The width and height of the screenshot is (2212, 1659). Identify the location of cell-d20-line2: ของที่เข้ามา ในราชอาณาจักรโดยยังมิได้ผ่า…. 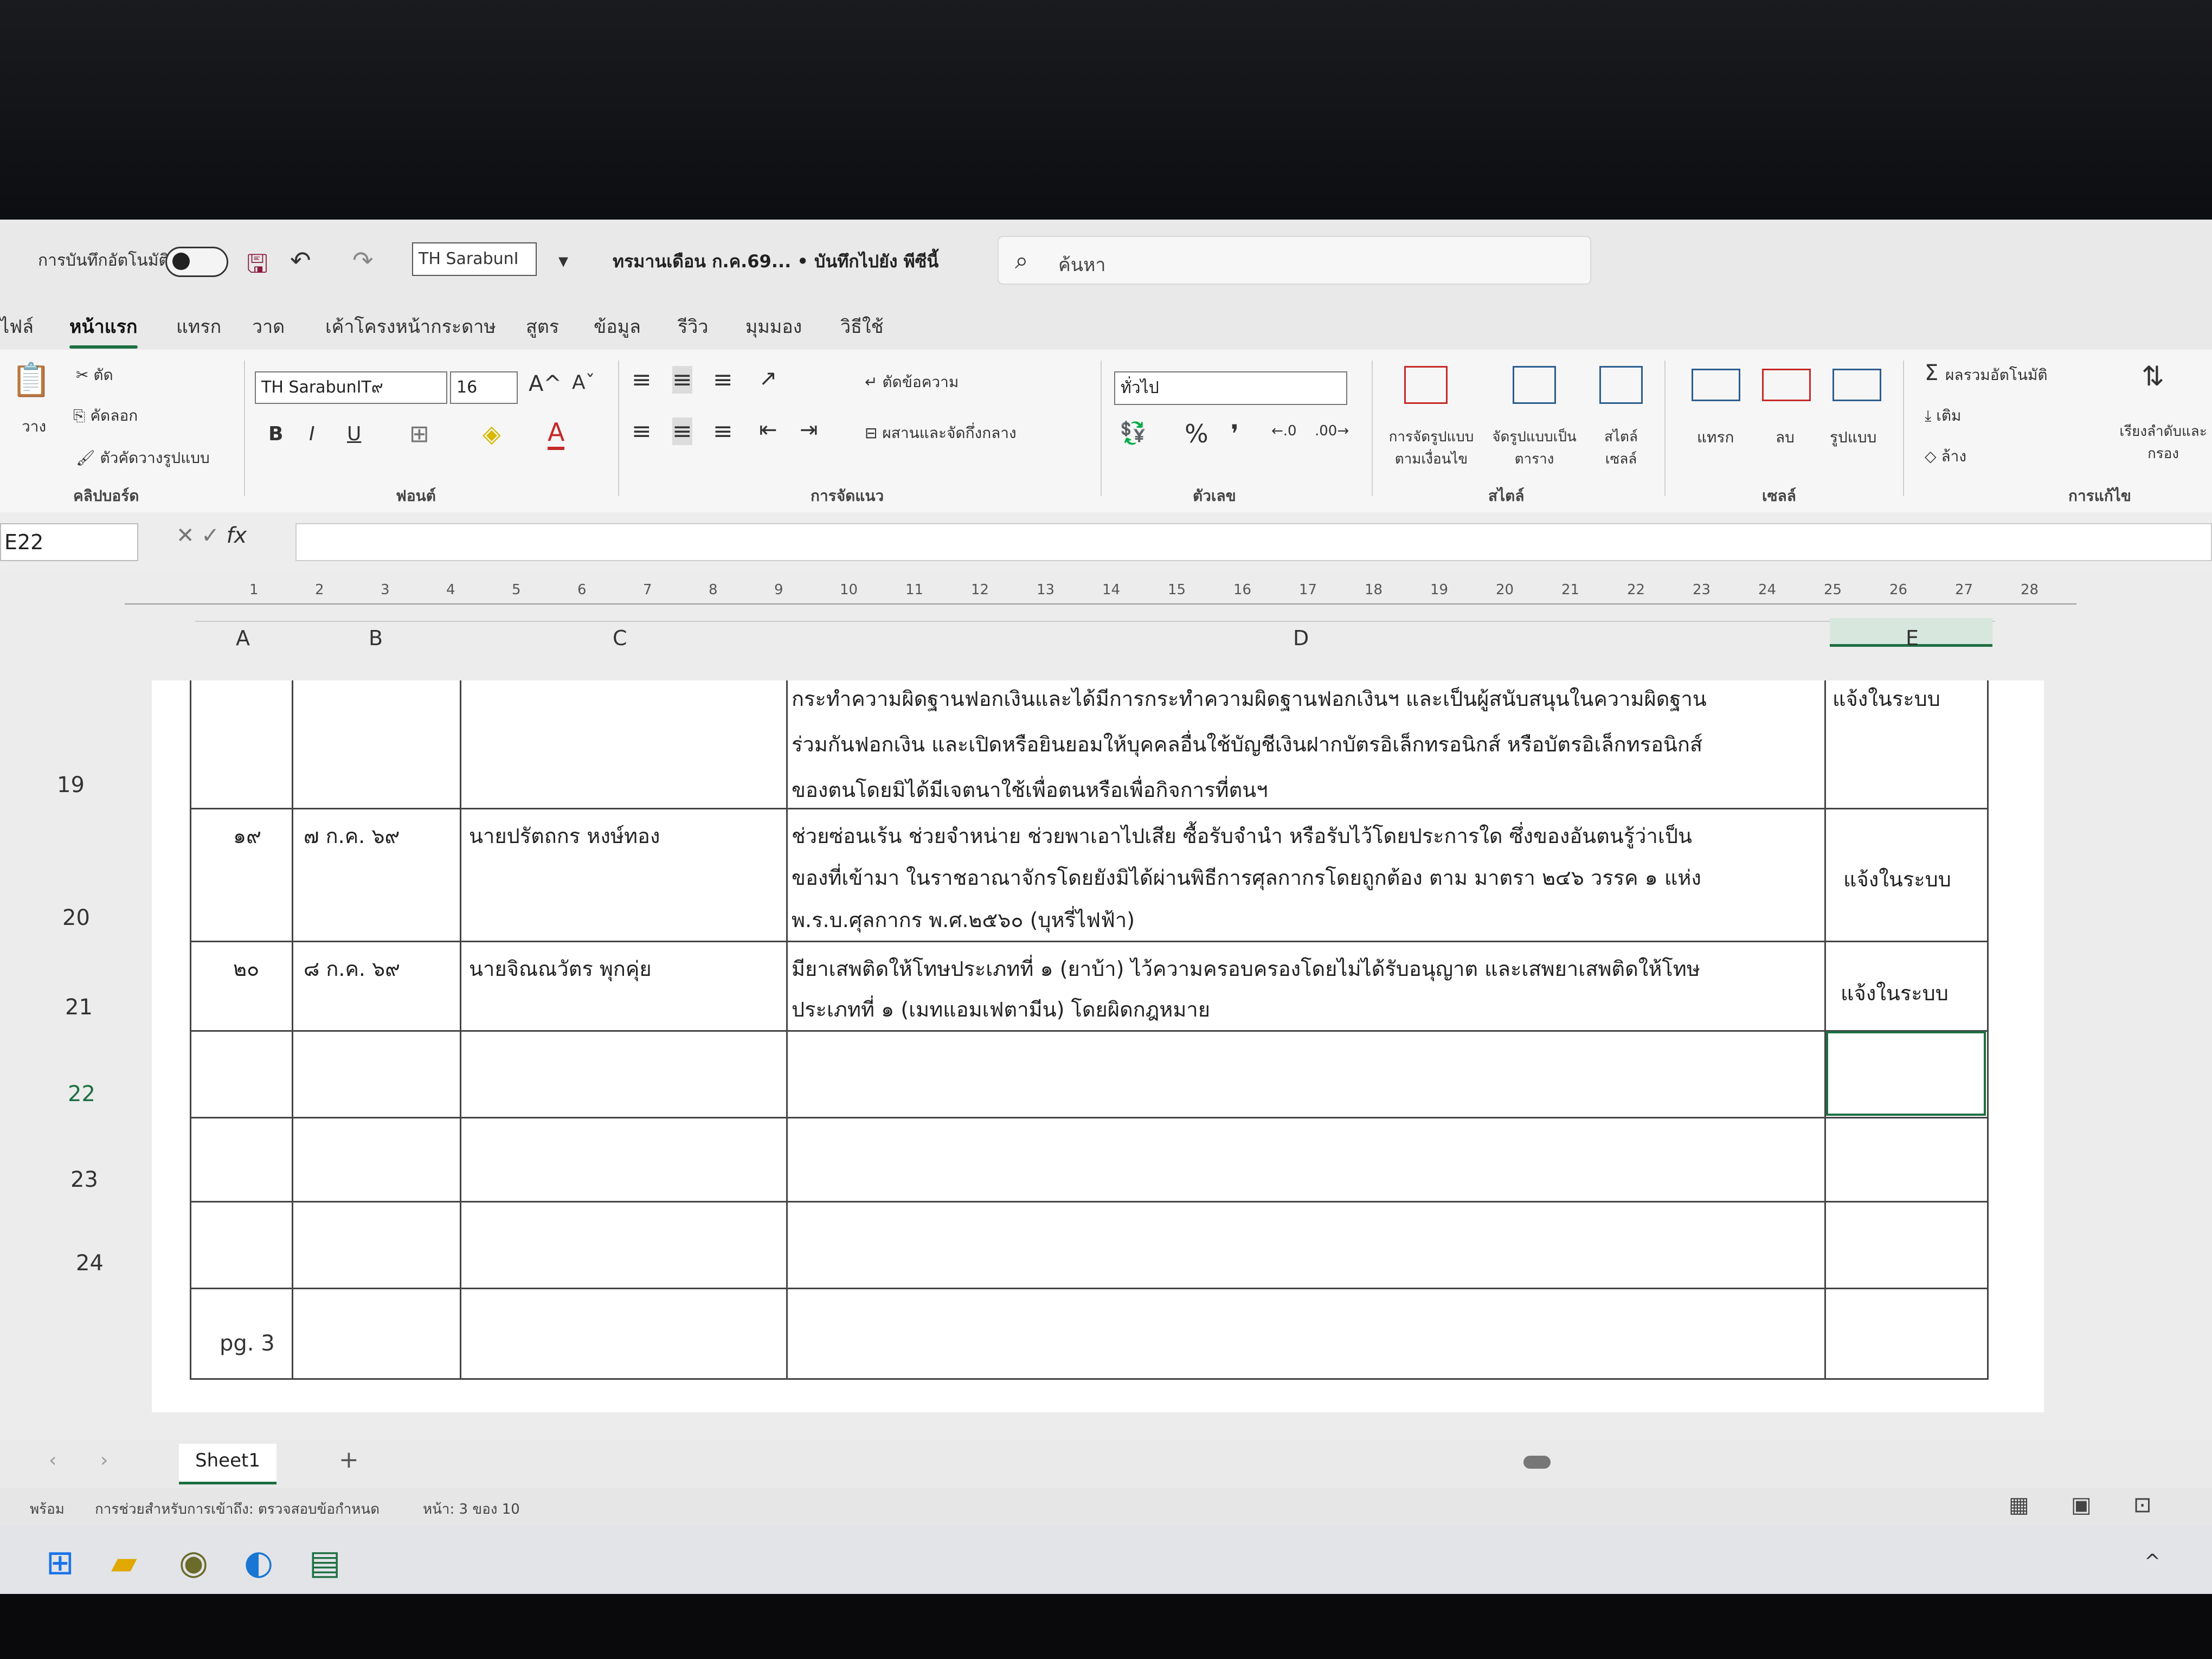
(1246, 878).